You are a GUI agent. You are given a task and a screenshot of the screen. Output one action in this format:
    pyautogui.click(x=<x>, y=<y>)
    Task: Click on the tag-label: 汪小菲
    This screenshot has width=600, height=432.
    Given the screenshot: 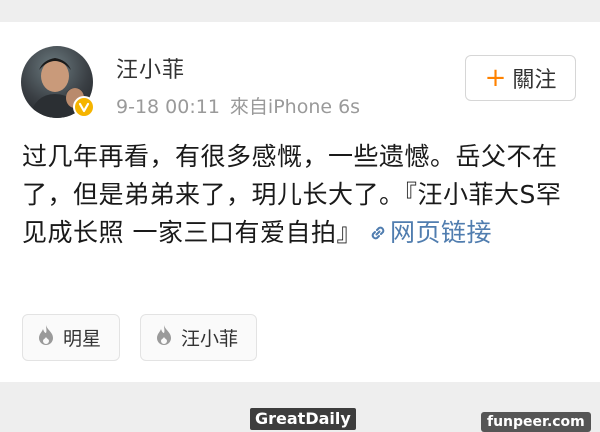 What is the action you would take?
    pyautogui.click(x=210, y=339)
    